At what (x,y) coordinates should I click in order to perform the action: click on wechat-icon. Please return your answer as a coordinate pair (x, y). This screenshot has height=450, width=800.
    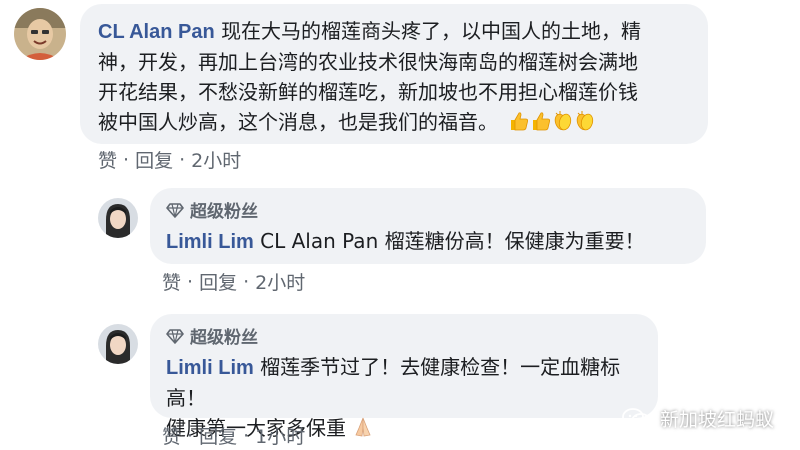
    Looking at the image, I should click on (636, 418).